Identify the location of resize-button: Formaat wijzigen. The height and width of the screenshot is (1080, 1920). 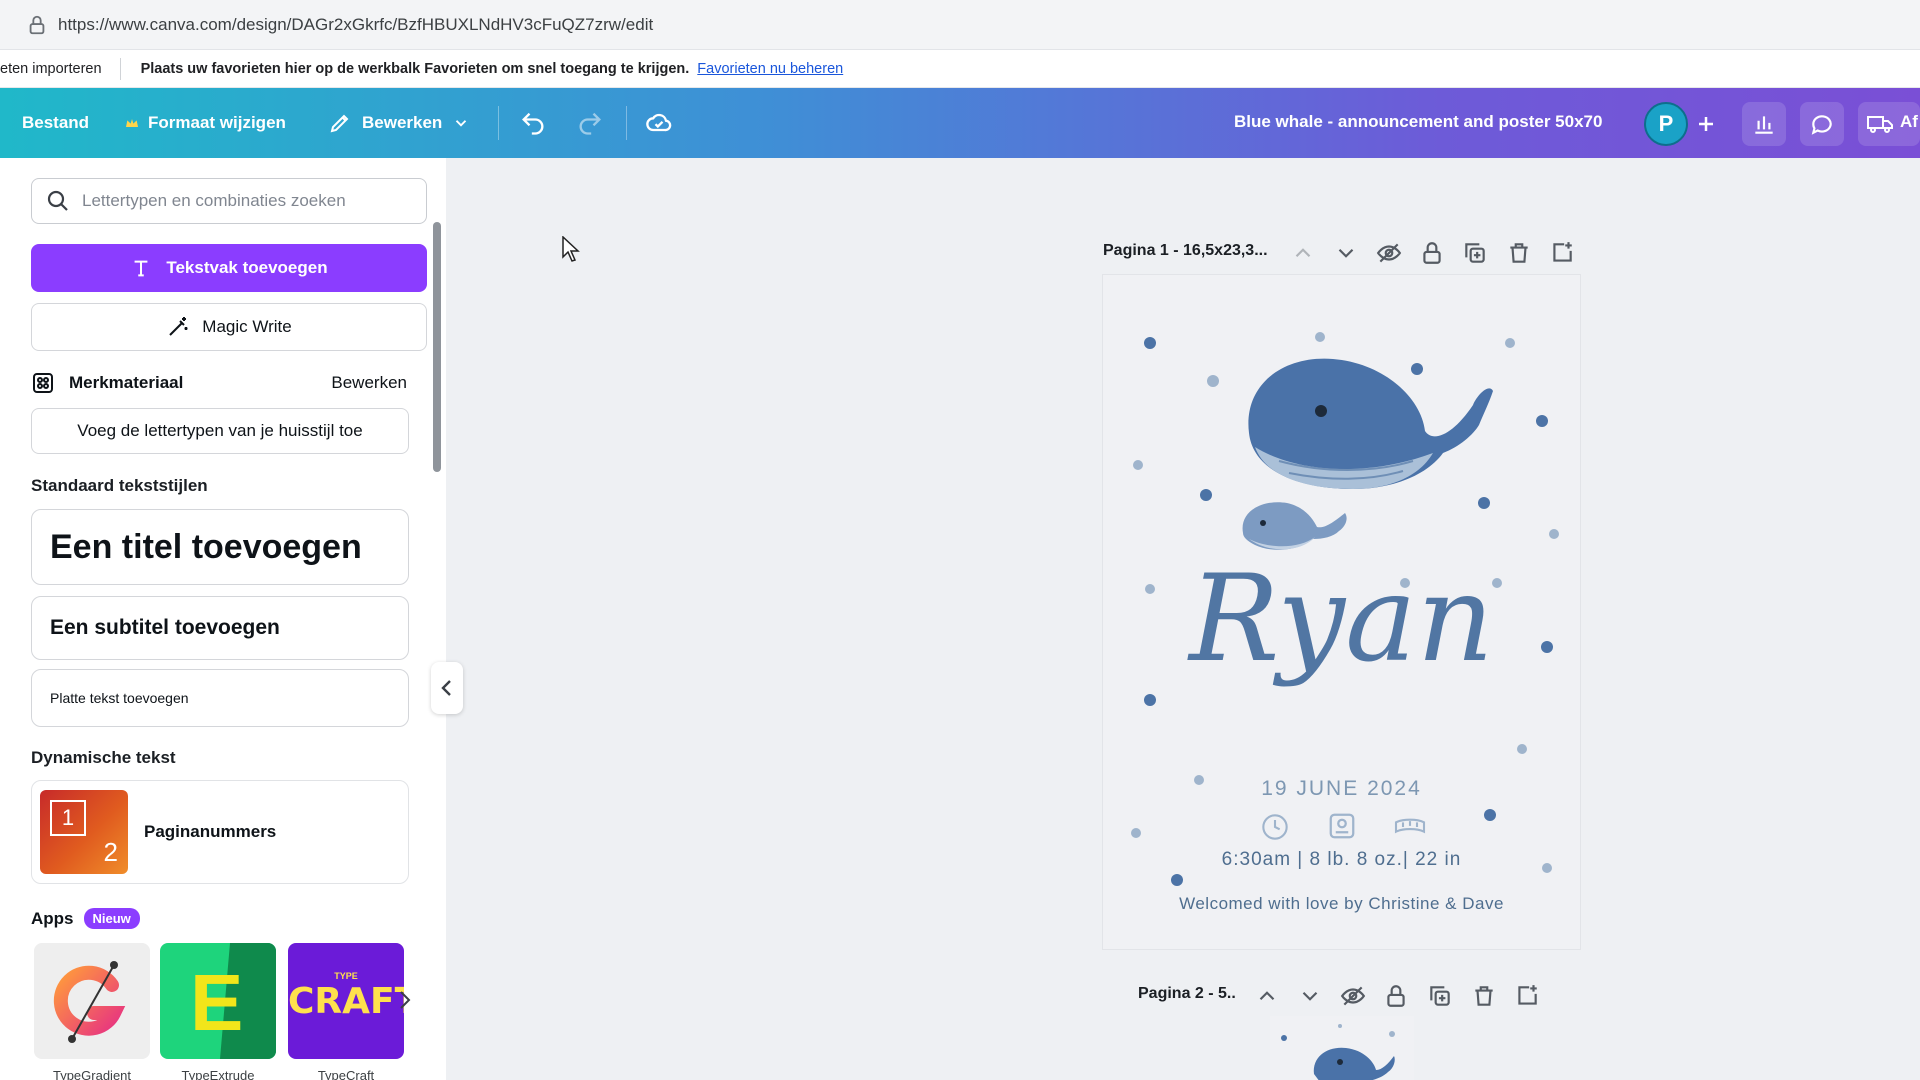
(205, 123).